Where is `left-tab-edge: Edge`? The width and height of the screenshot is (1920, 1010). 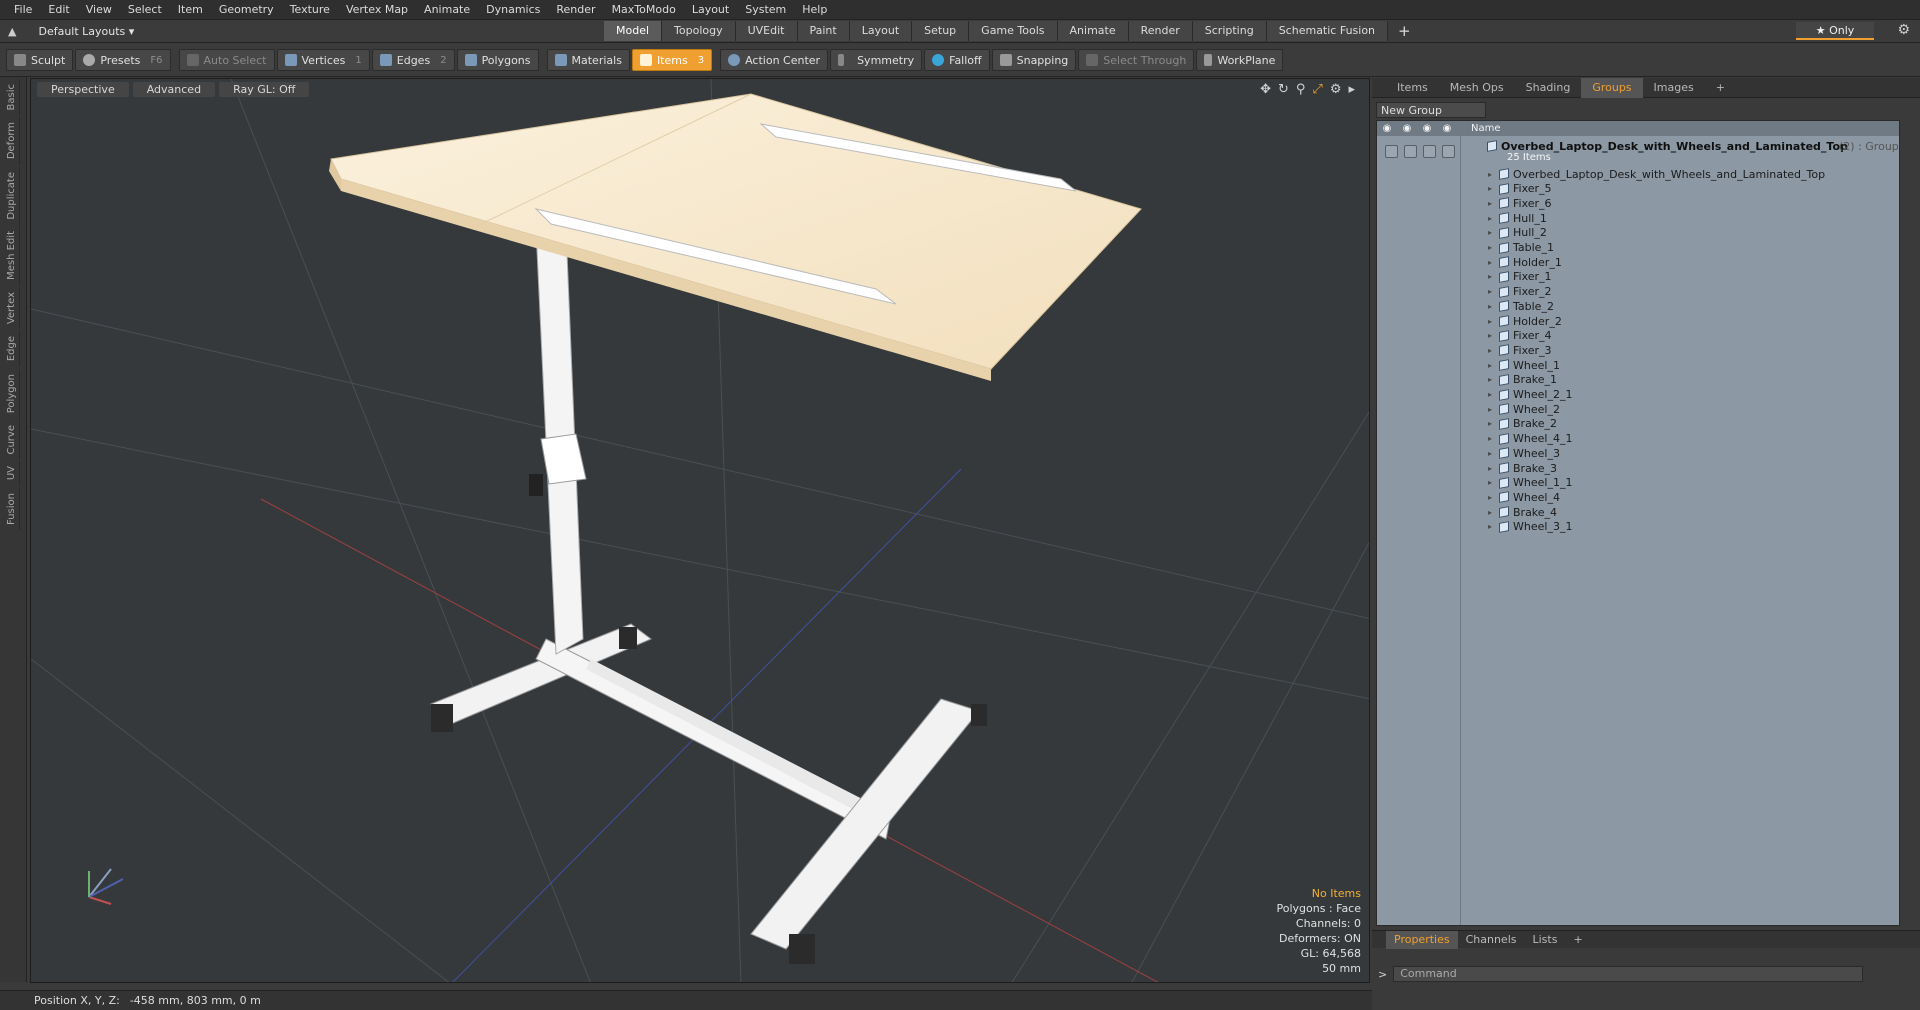
left-tab-edge: Edge is located at coordinates (13, 349).